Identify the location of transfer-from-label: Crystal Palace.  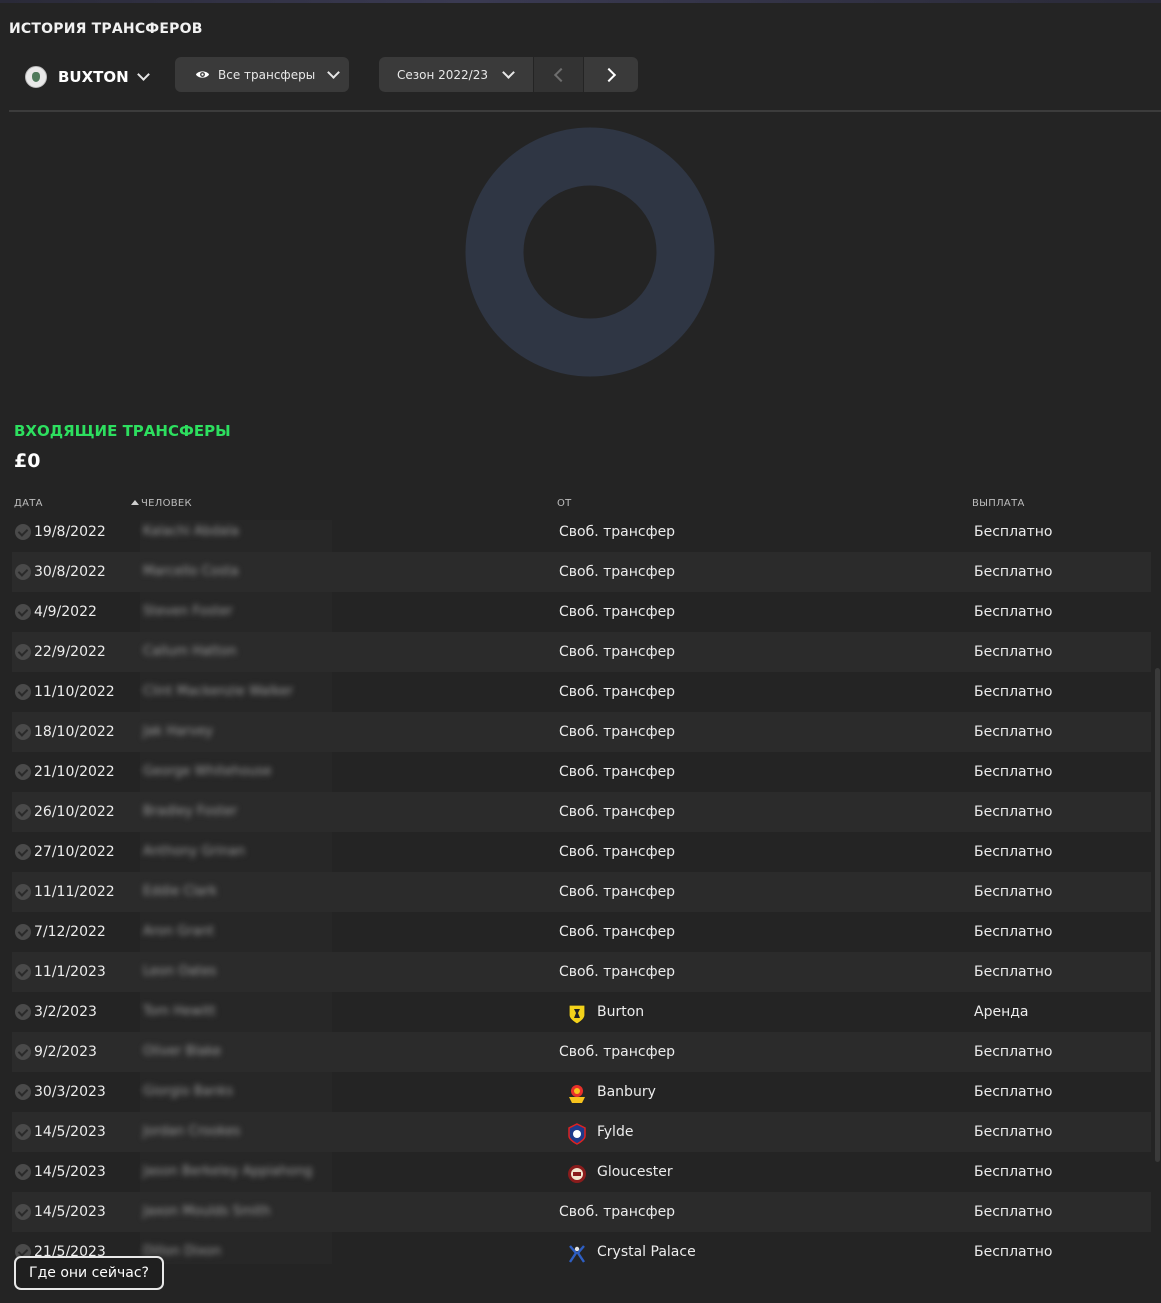
(646, 1252).